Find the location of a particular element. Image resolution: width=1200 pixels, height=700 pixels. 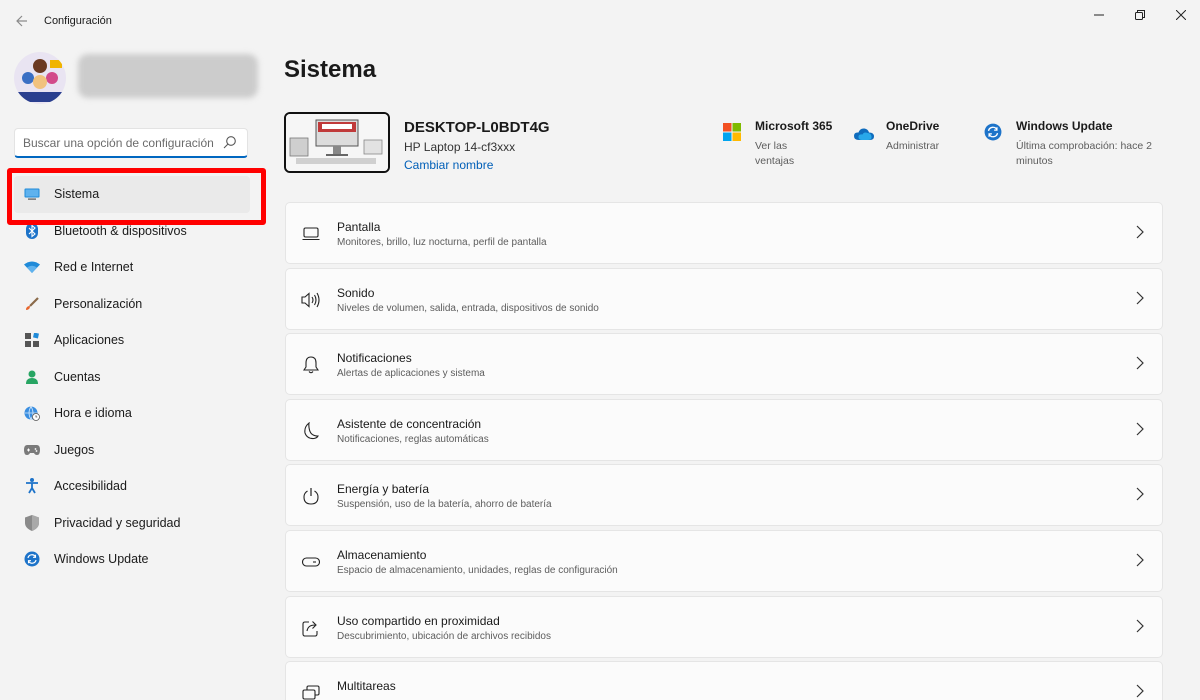

update-icon is located at coordinates (32, 559).